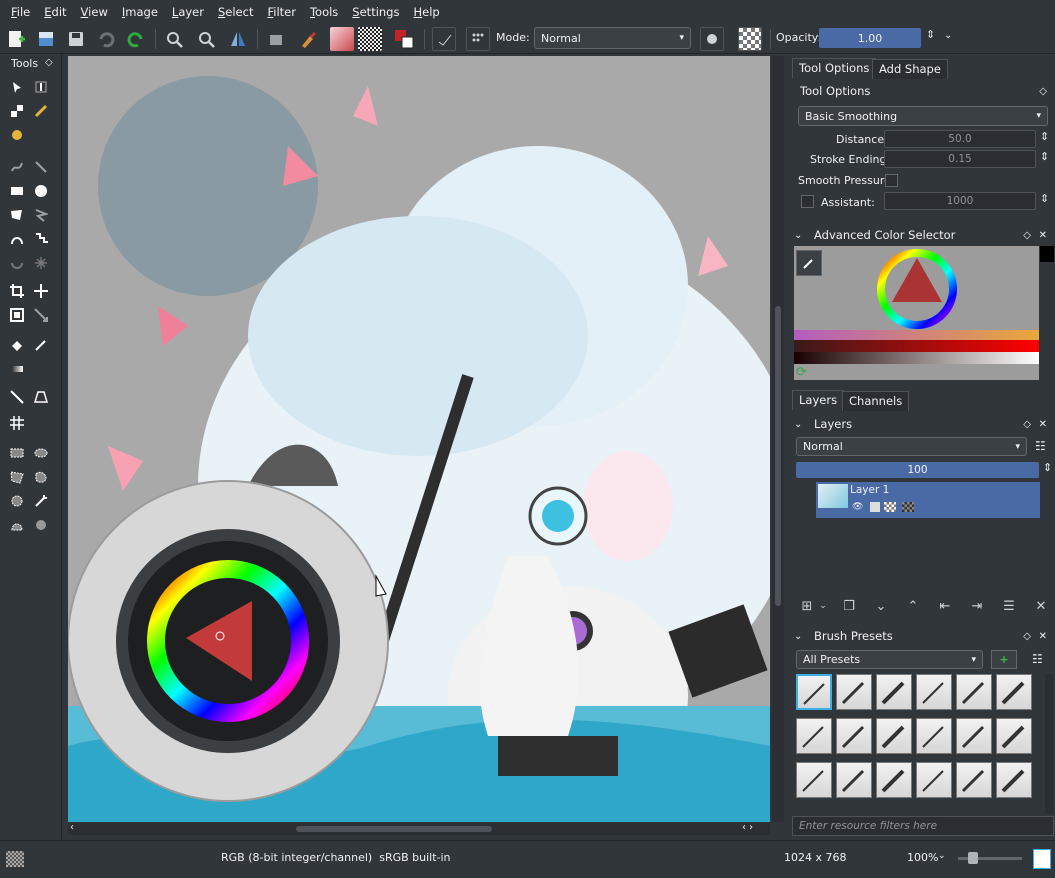 Image resolution: width=1055 pixels, height=878 pixels. Describe the element at coordinates (41, 111) in the screenshot. I see `calligraphy-icon` at that location.